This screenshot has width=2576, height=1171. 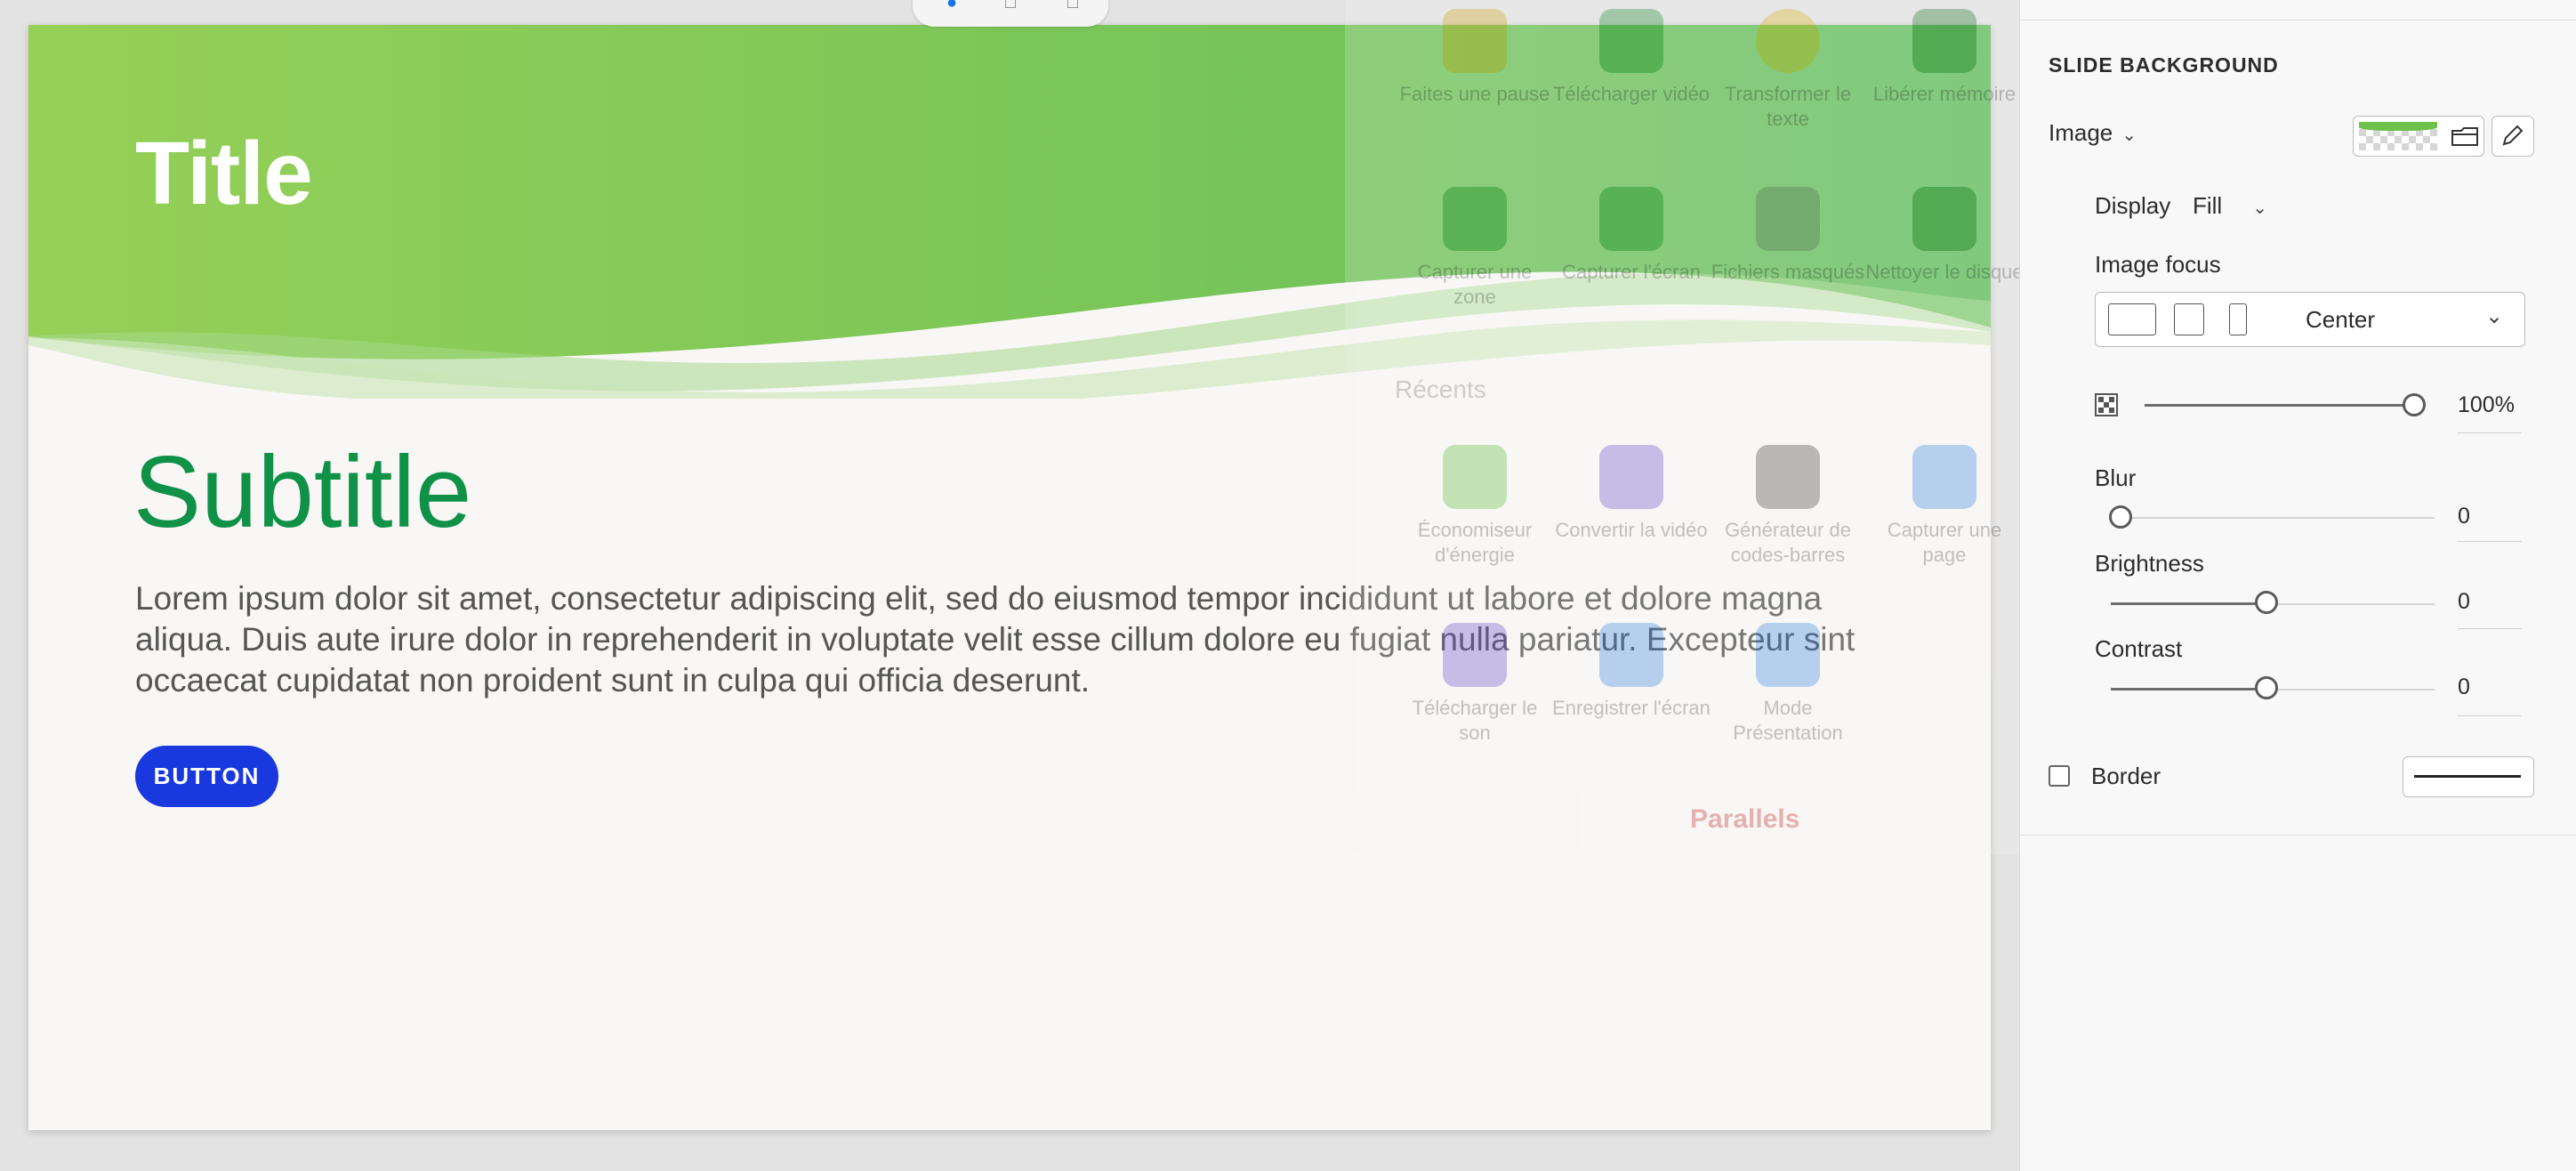 I want to click on folder-icon, so click(x=2465, y=136).